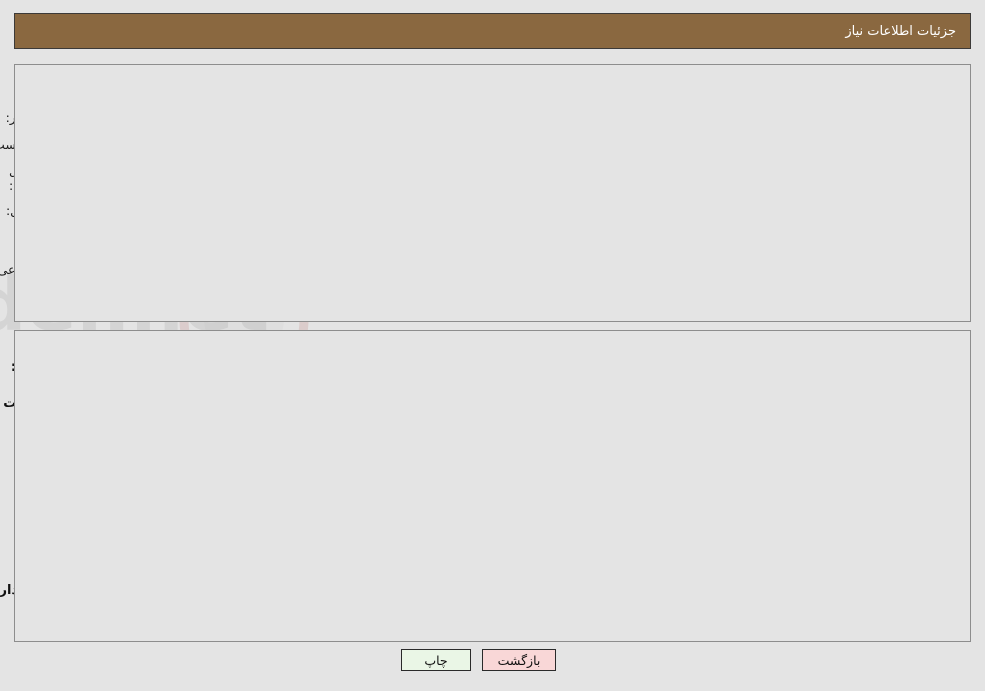 Image resolution: width=985 pixels, height=691 pixels. Describe the element at coordinates (437, 660) in the screenshot. I see `print-button: چاپ` at that location.